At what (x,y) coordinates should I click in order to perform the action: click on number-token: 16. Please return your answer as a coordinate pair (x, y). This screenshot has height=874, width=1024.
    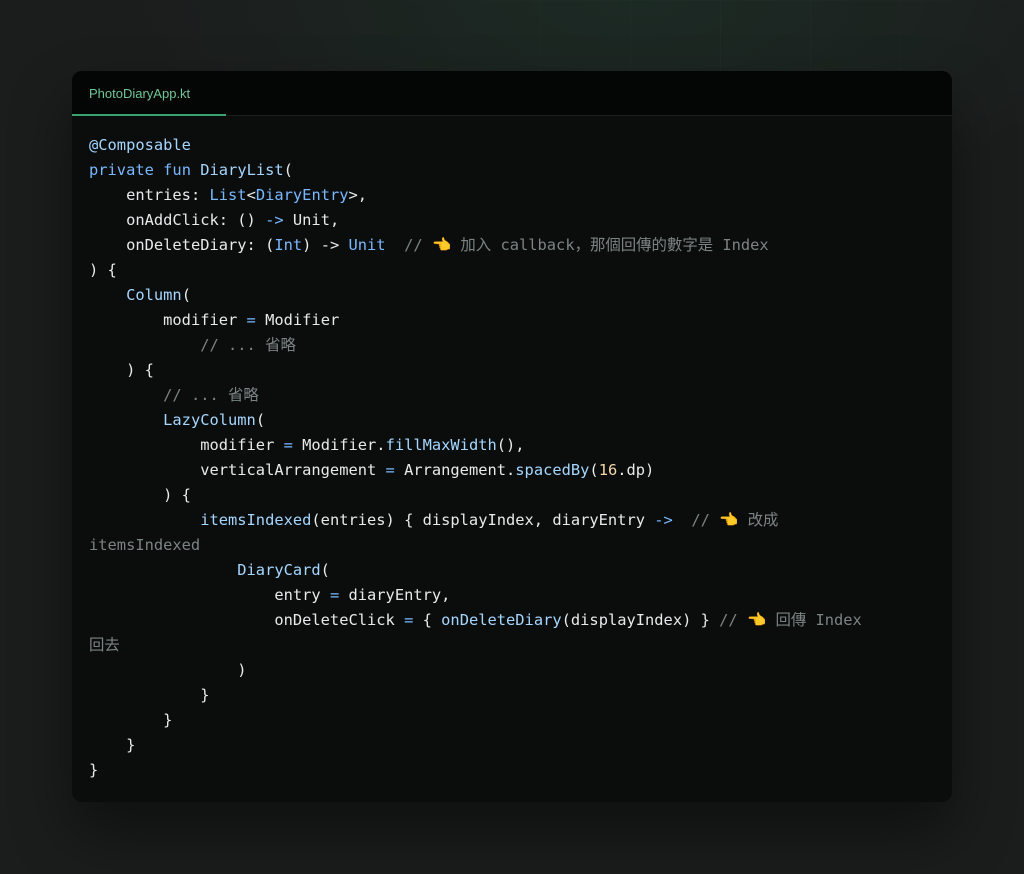
    Looking at the image, I should click on (608, 470).